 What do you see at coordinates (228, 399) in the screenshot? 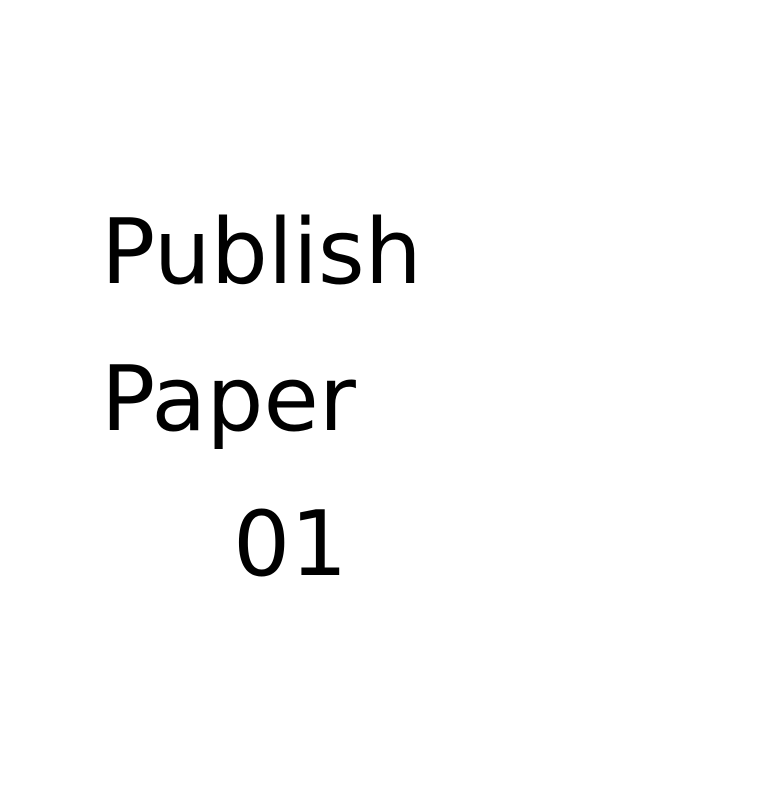
I see `title-line-paper: Paper` at bounding box center [228, 399].